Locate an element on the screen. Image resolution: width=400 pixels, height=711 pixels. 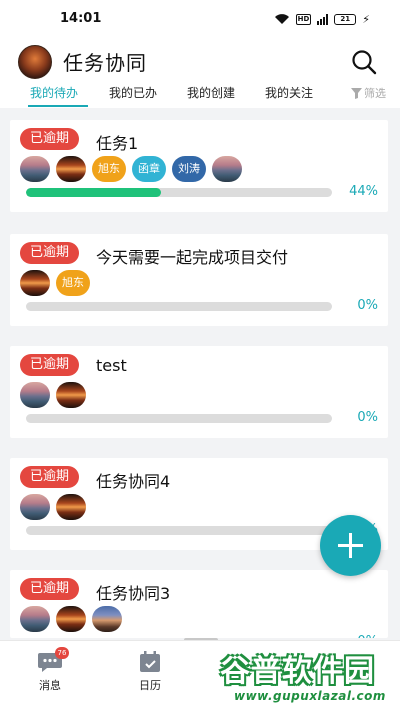
tab-my-done: 我的已办 is located at coordinates (133, 92).